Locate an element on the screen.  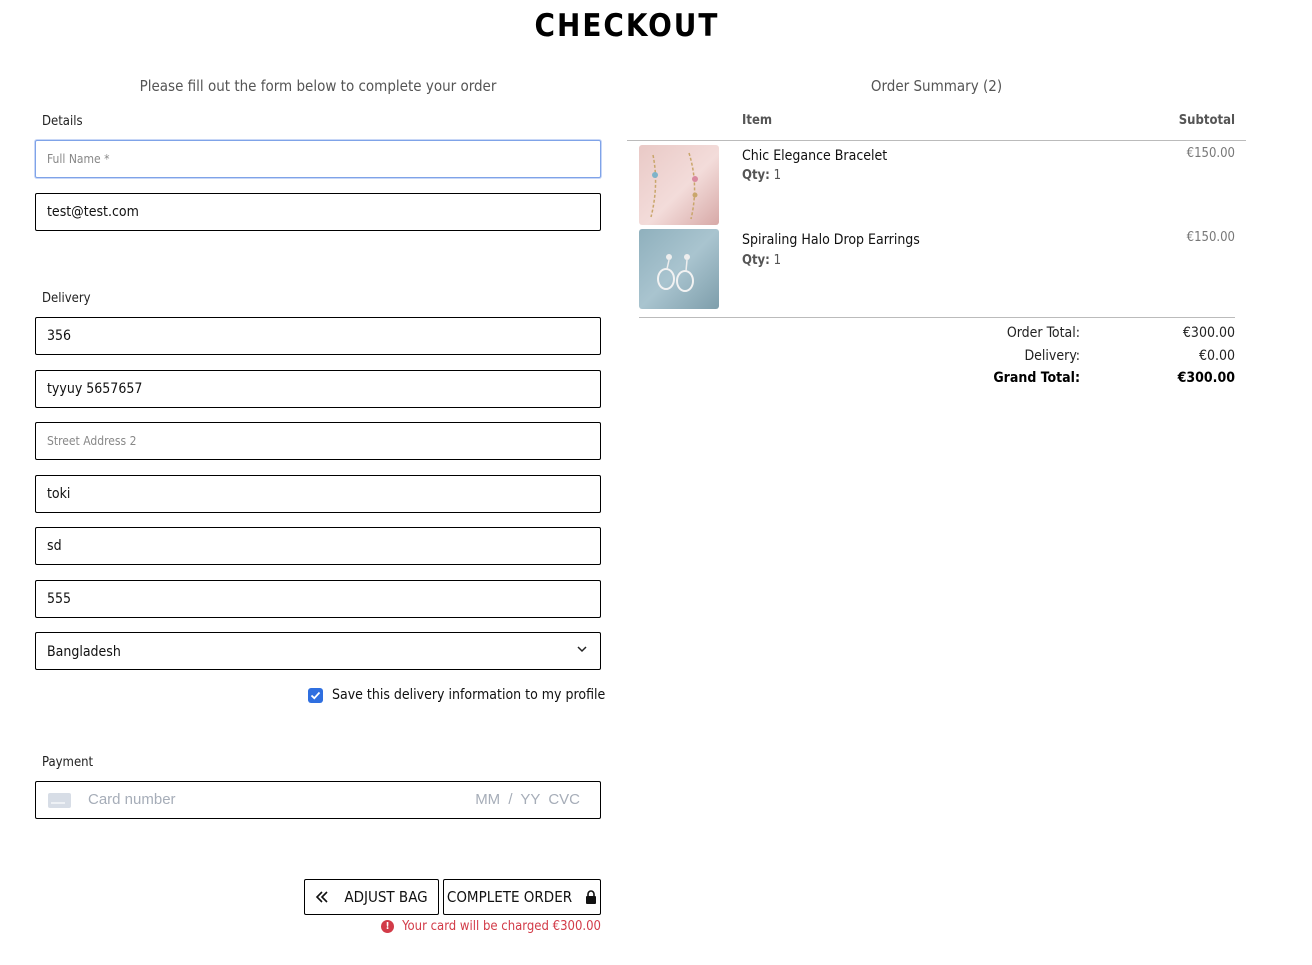
grand-total-label: Grand Total: is located at coordinates (1036, 378).